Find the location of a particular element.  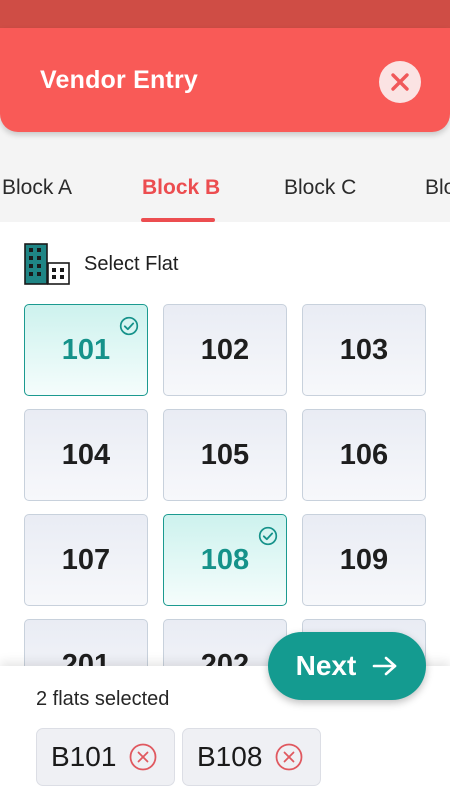

flat-tile: 108 is located at coordinates (225, 560).